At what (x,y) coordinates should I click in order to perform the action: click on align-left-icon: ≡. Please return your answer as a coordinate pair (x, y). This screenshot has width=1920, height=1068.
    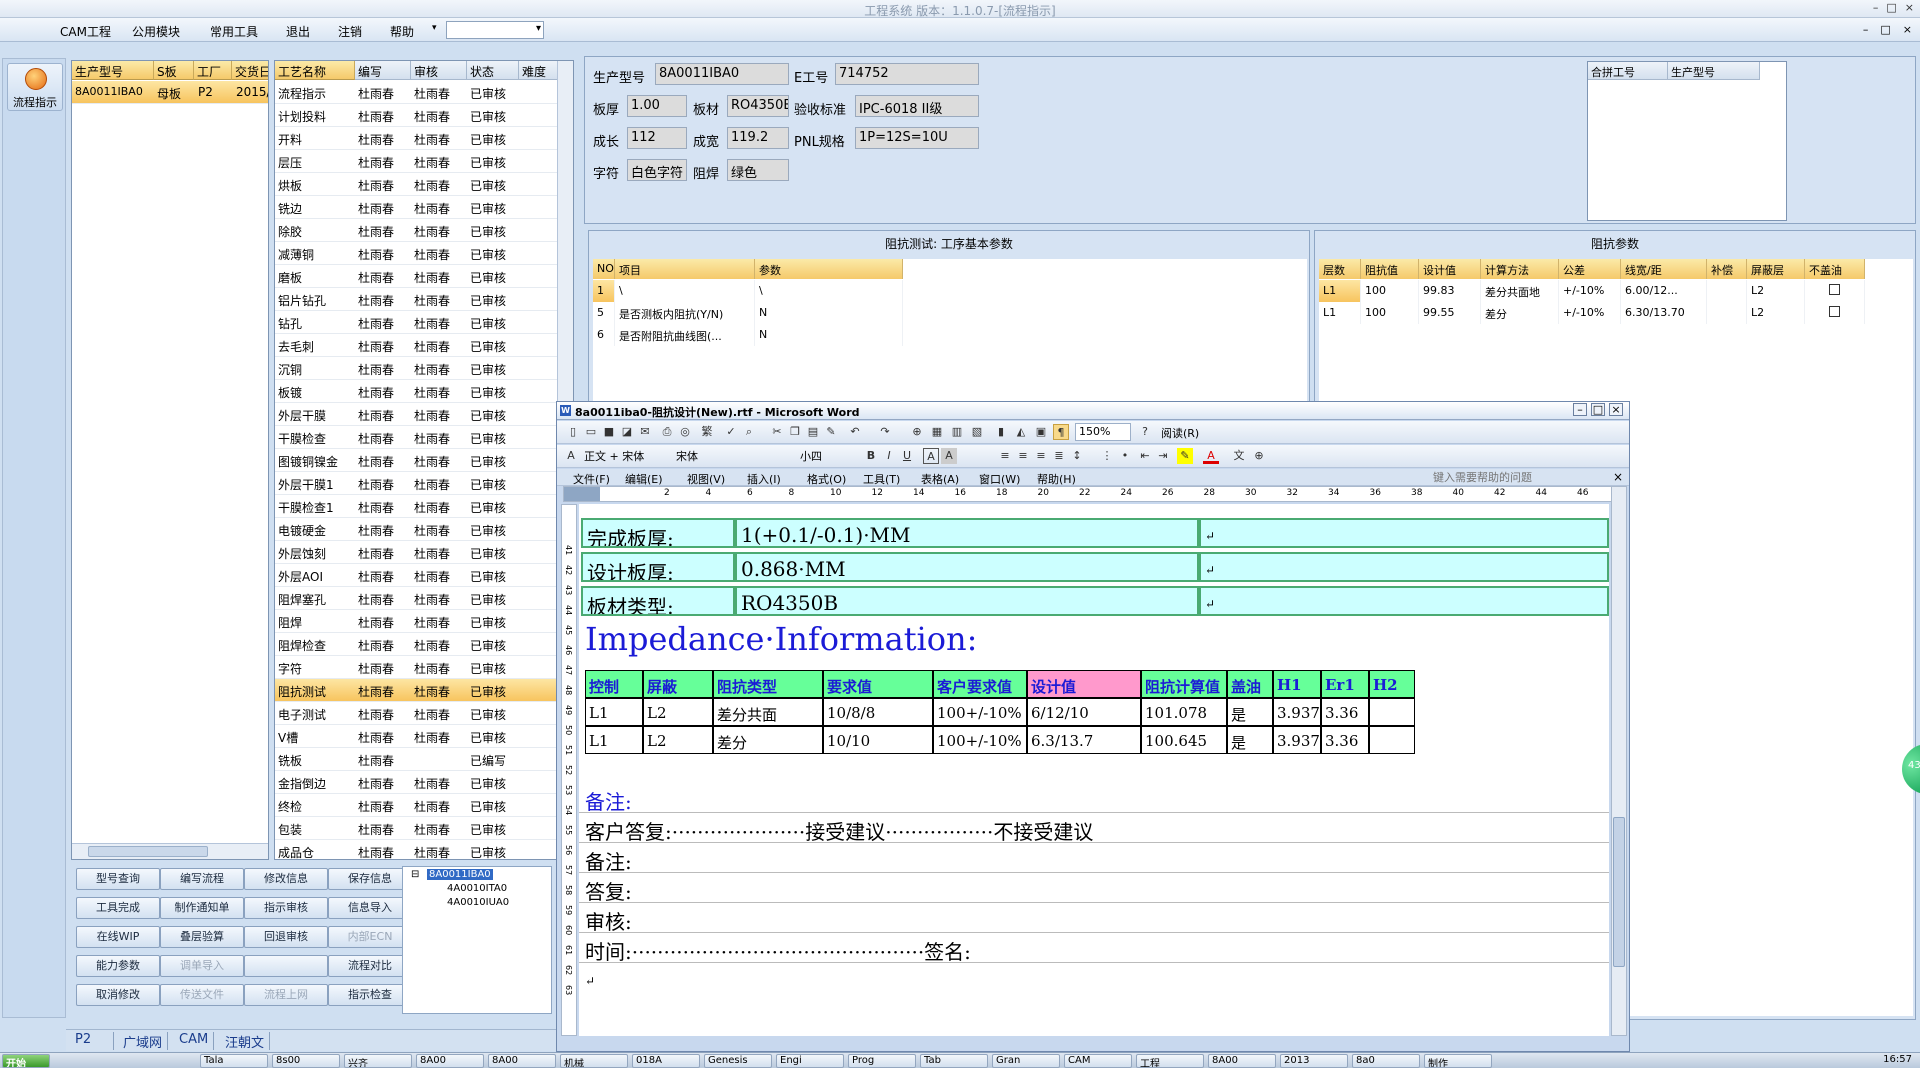
    Looking at the image, I should click on (1005, 456).